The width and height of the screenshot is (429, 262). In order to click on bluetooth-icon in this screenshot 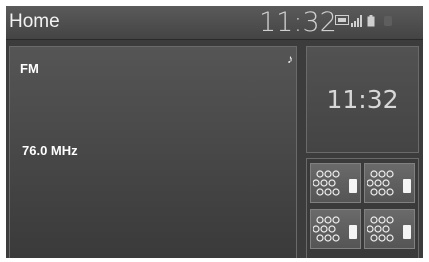, I will do `click(342, 20)`.